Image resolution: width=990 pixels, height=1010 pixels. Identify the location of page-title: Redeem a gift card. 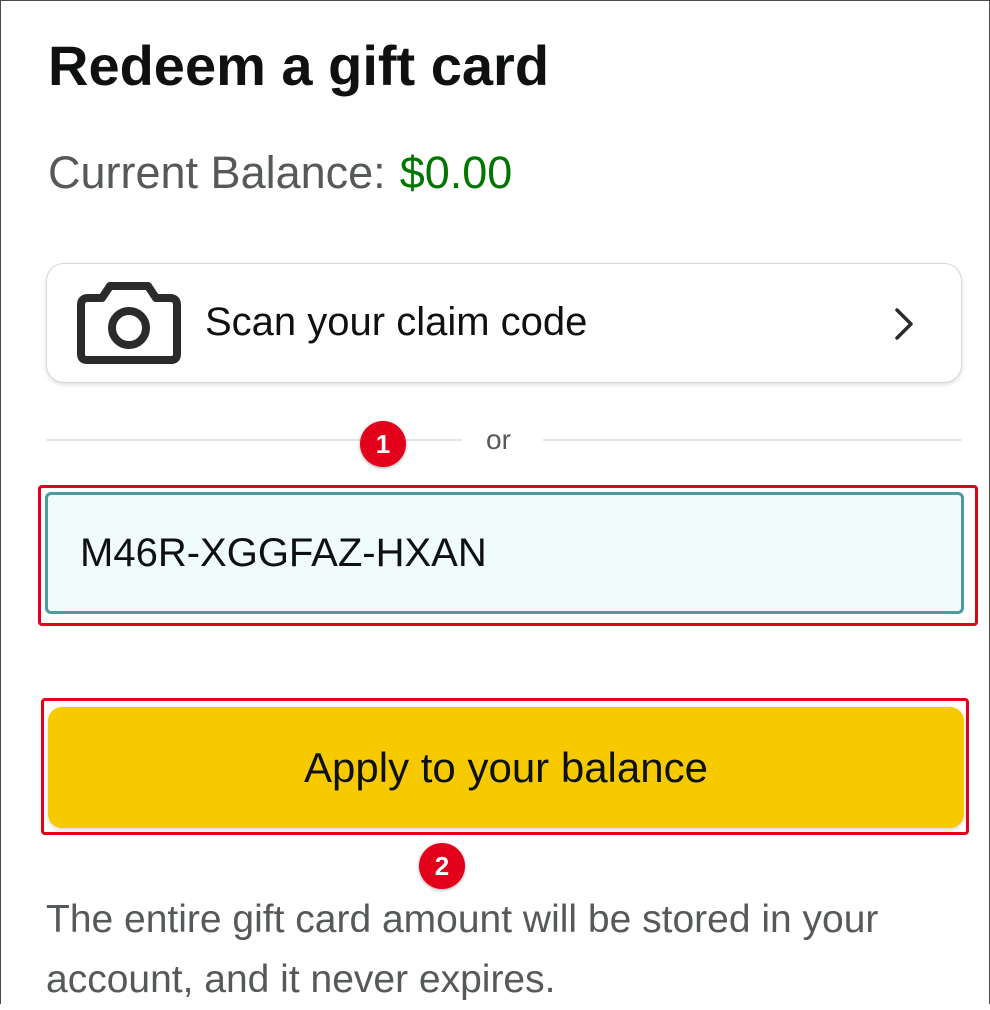
(299, 65).